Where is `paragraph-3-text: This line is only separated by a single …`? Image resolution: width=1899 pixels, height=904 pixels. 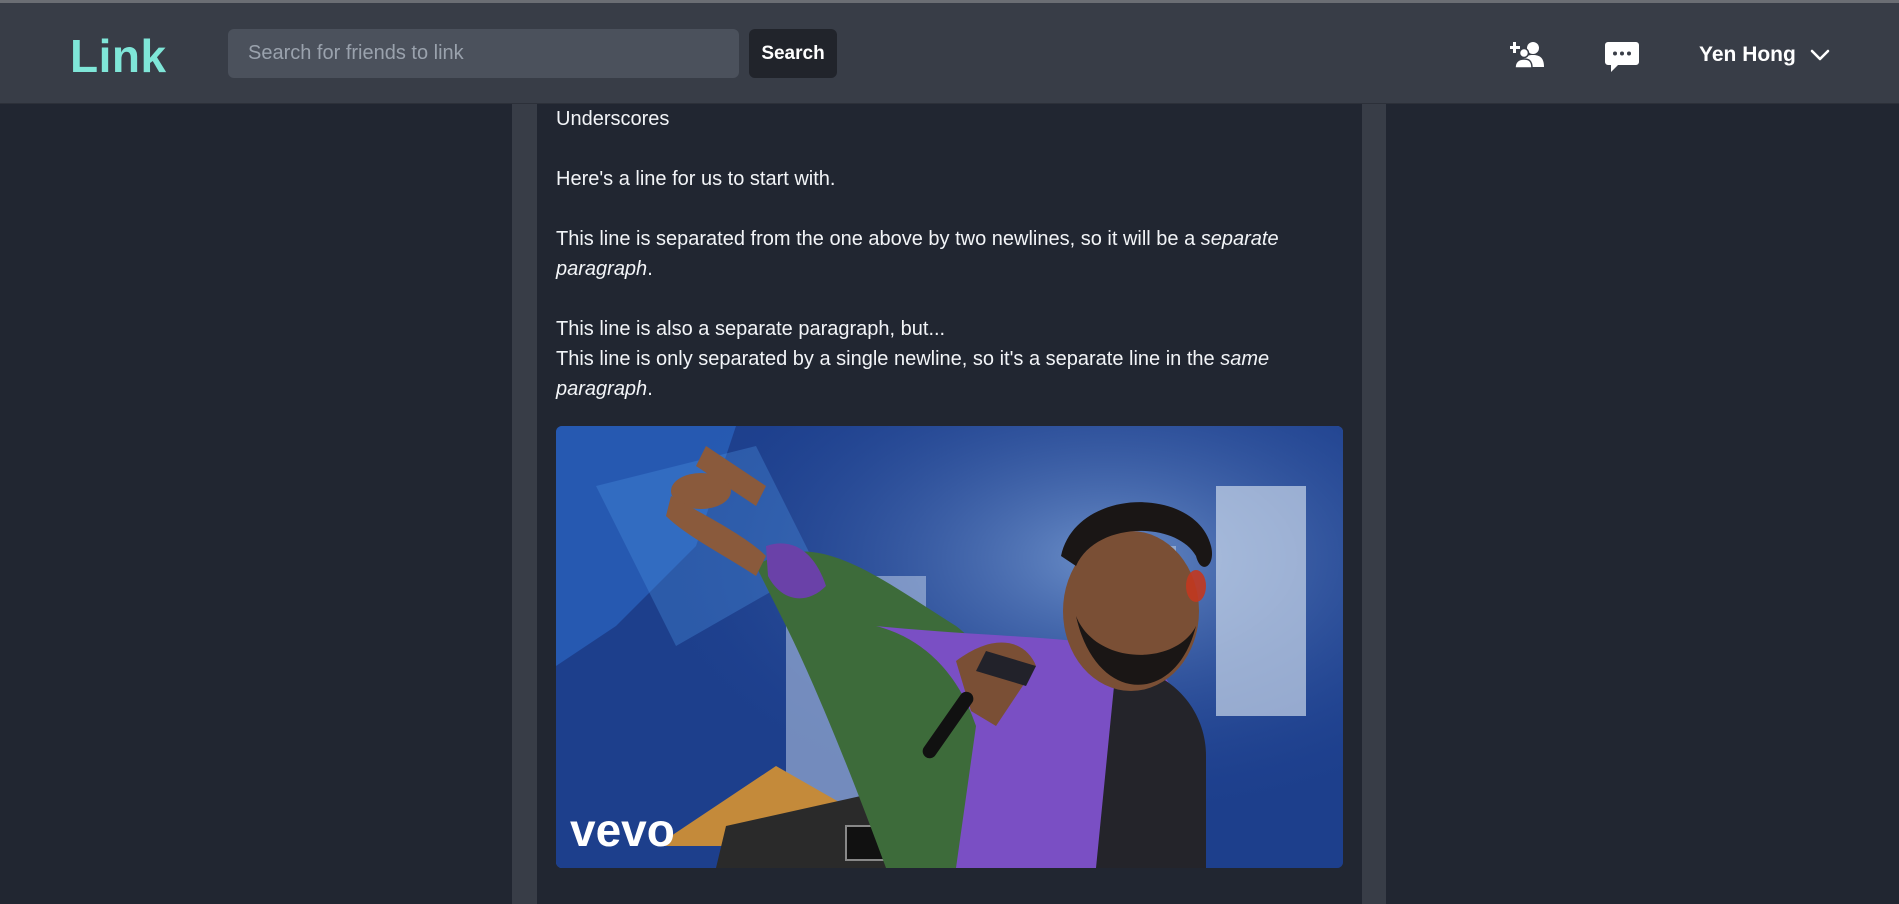 paragraph-3-text: This line is only separated by a single … is located at coordinates (888, 359).